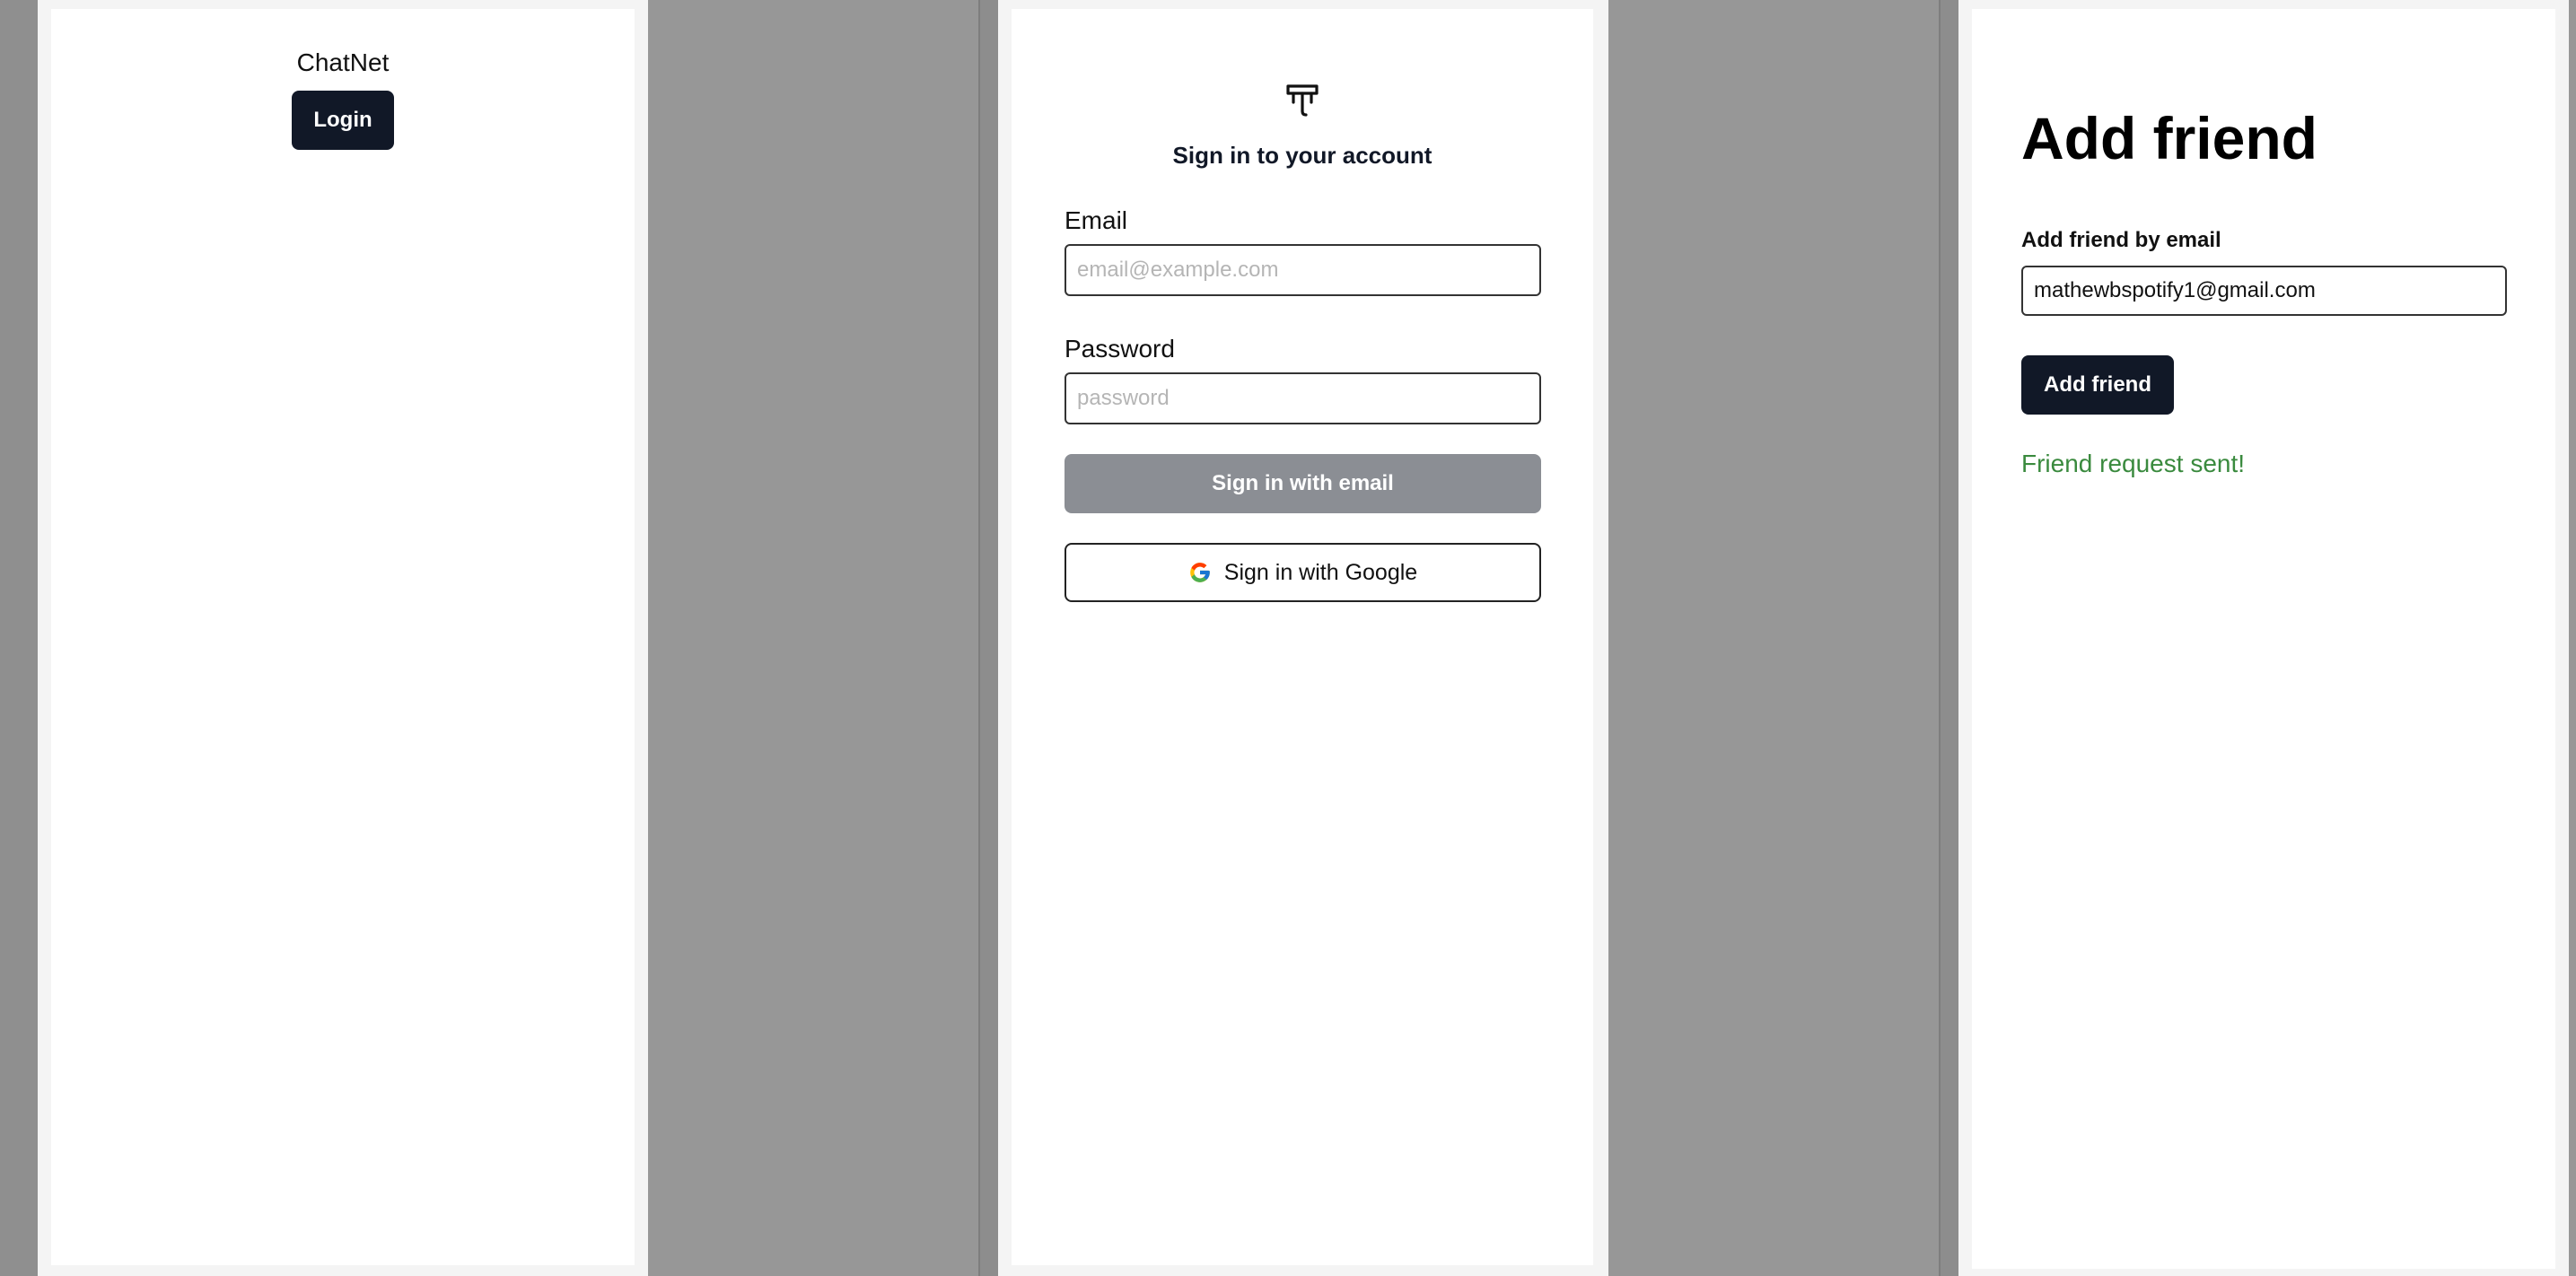 The width and height of the screenshot is (2576, 1276). I want to click on signin-google-button: Sign in with Google, so click(1303, 572).